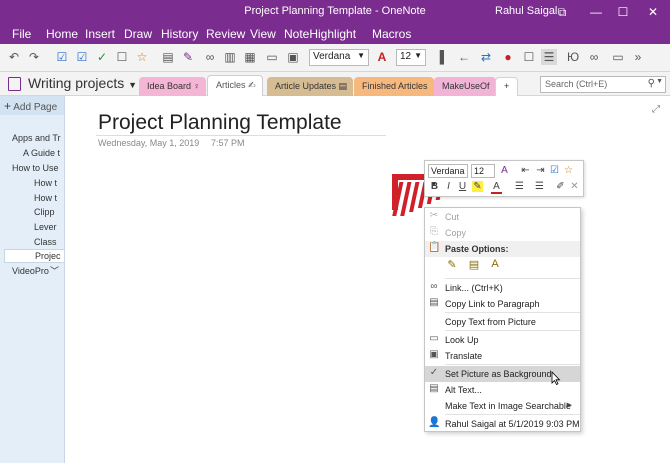 This screenshot has height=463, width=670. What do you see at coordinates (179, 34) in the screenshot?
I see `menu-history: History` at bounding box center [179, 34].